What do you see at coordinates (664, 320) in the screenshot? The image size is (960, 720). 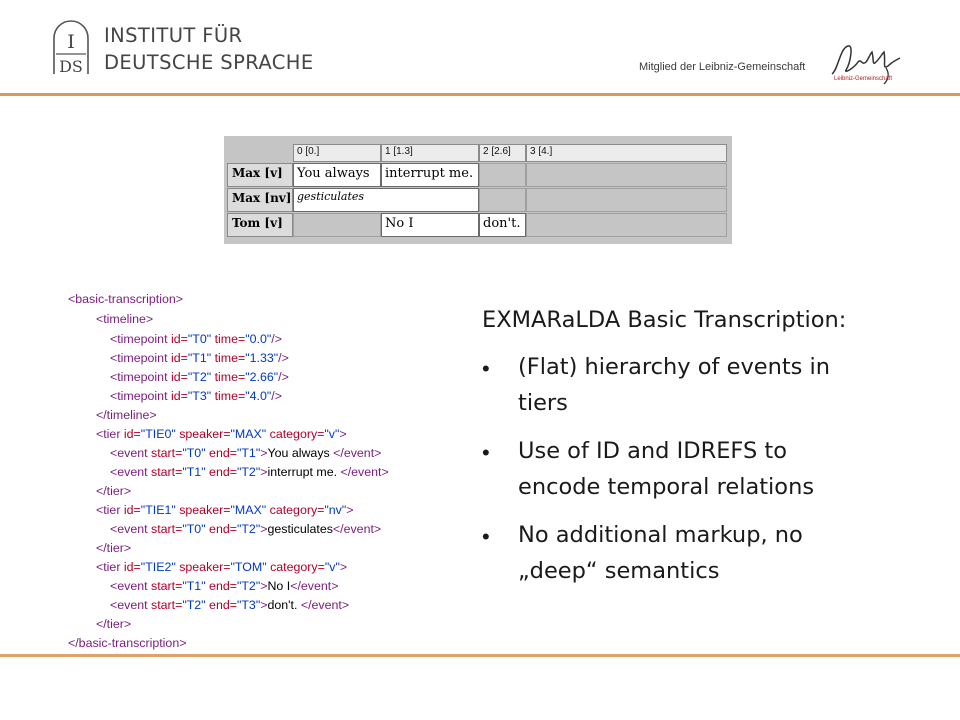 I see `slide-heading: EXMARaLDA Basic Transcription:` at bounding box center [664, 320].